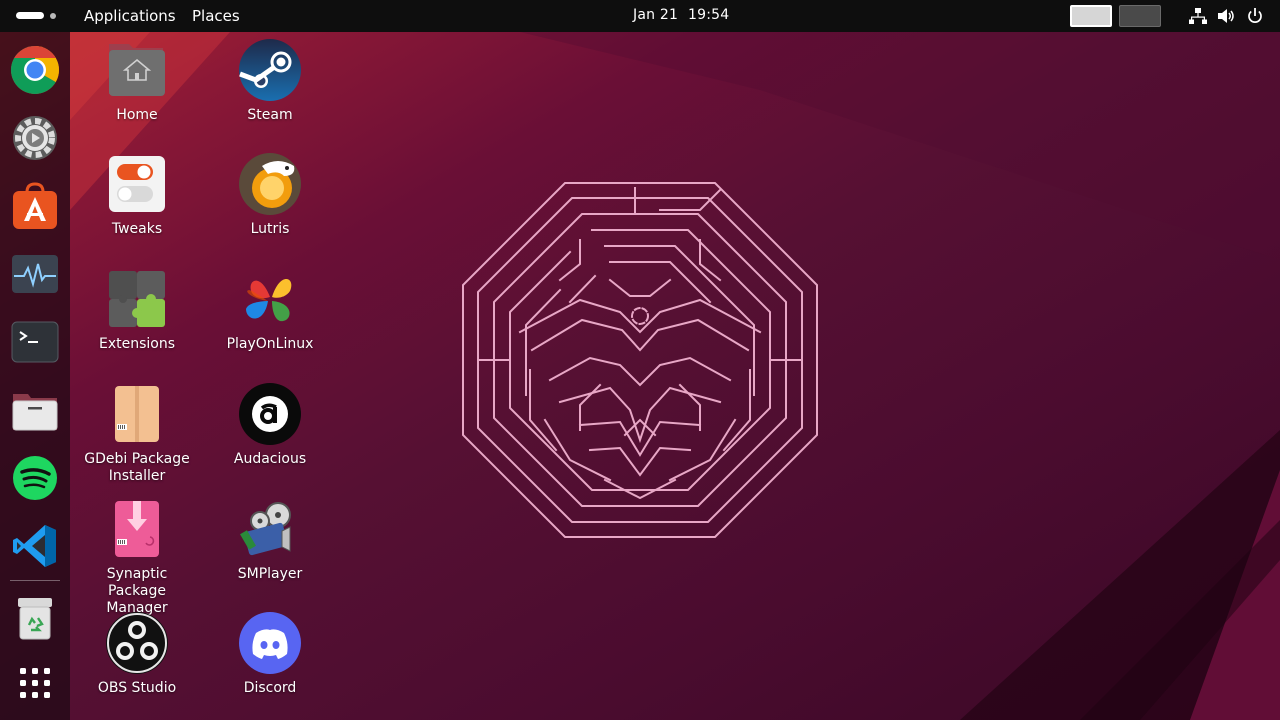 This screenshot has height=720, width=1280. What do you see at coordinates (137, 70) in the screenshot?
I see `home-folder-icon` at bounding box center [137, 70].